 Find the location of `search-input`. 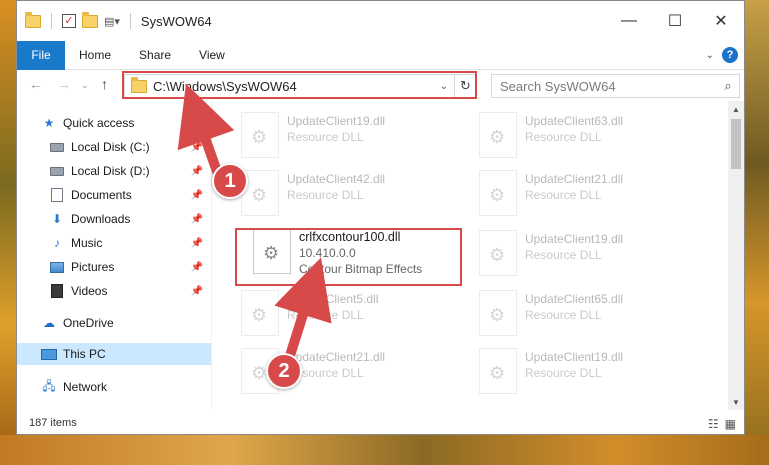

search-input is located at coordinates (604, 86).